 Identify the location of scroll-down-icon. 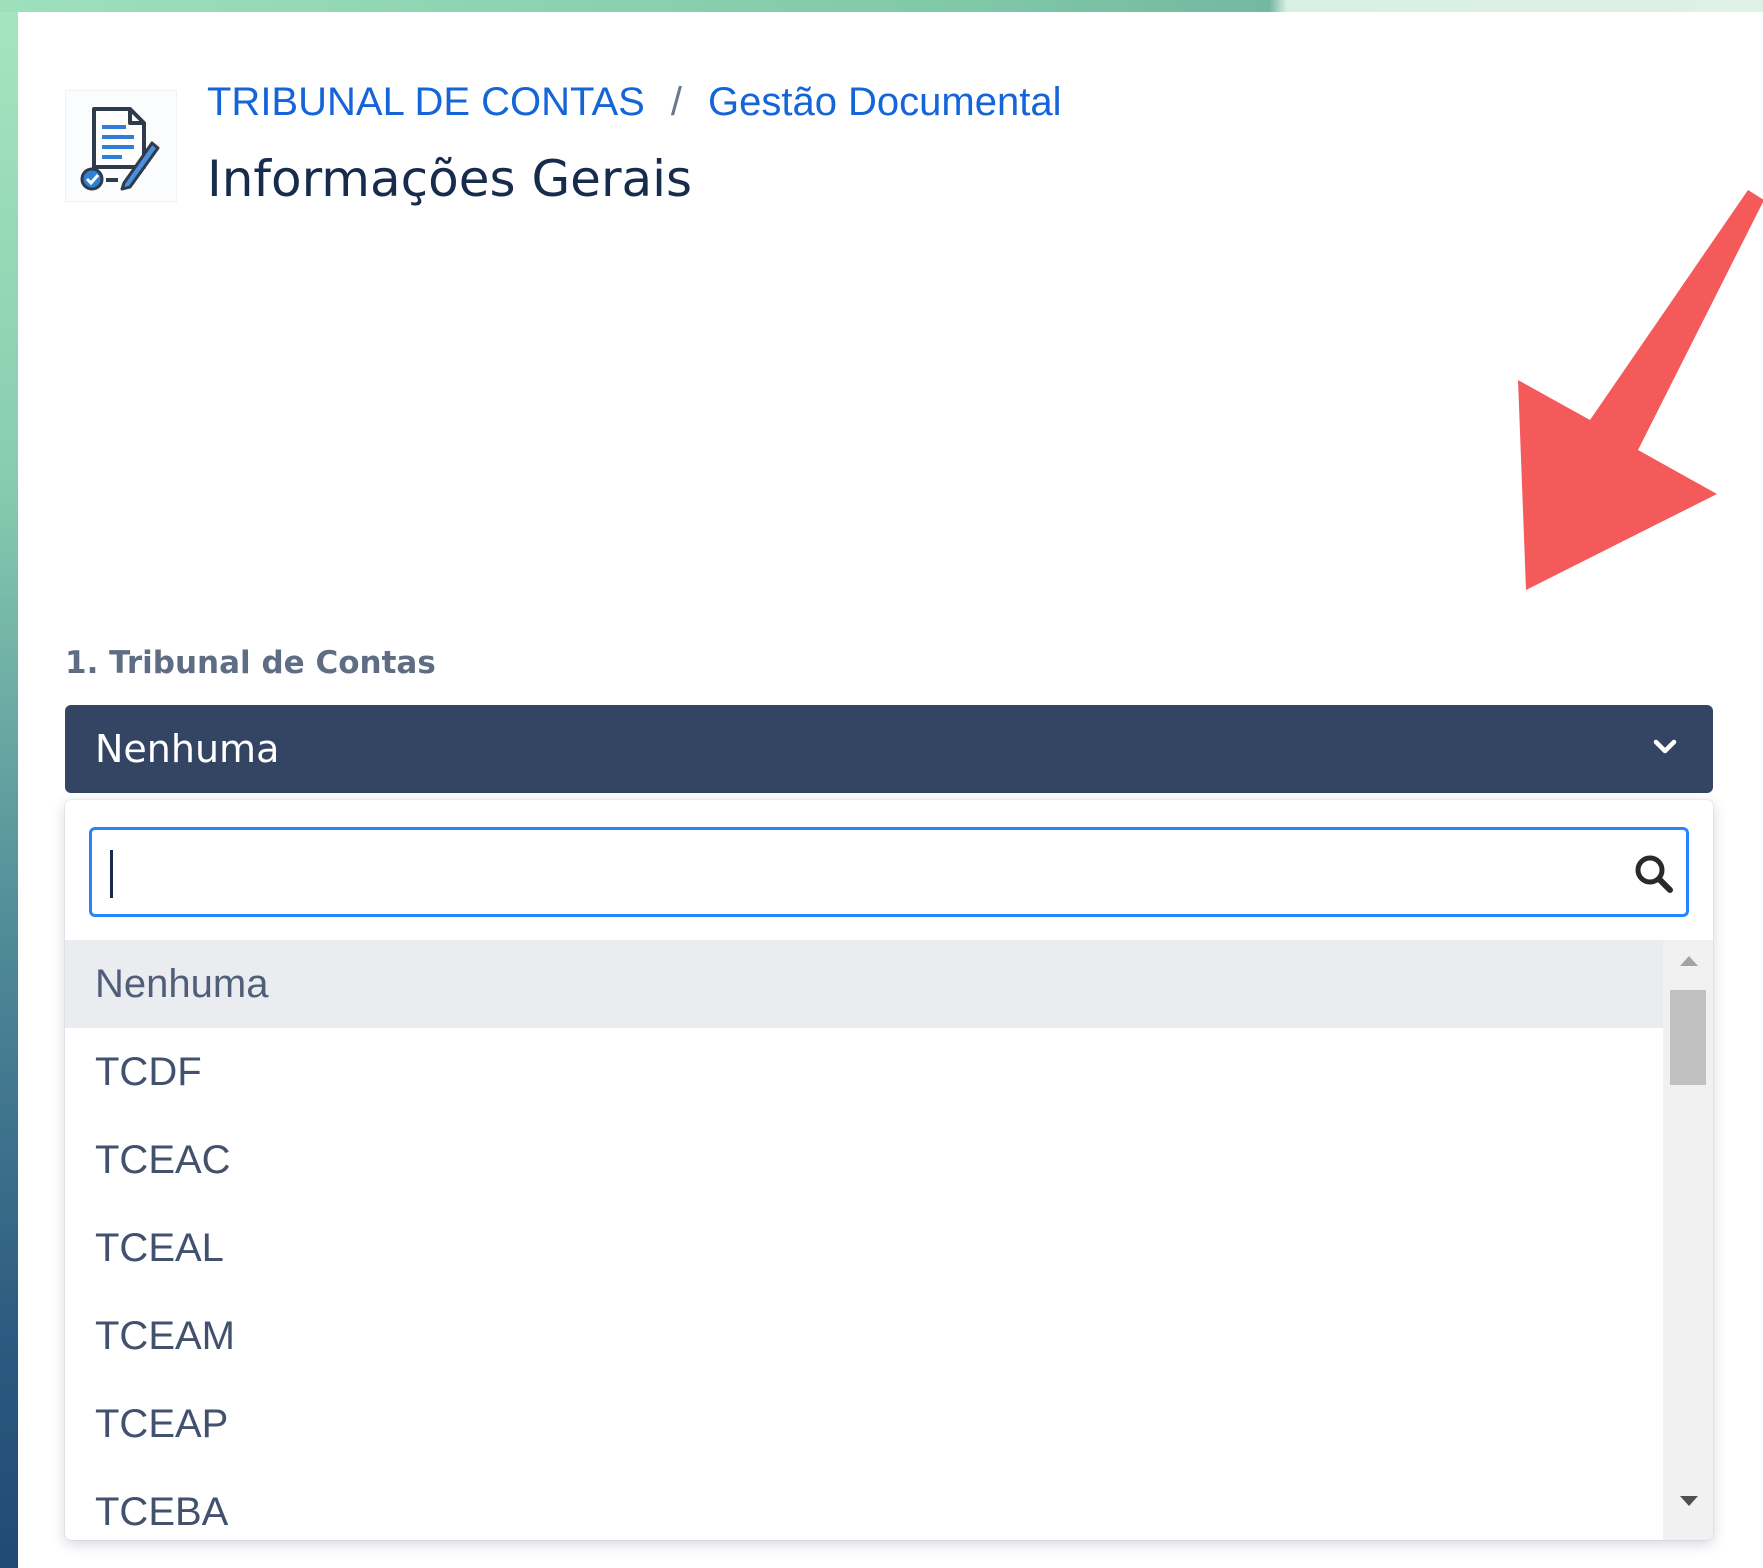
(1689, 1501).